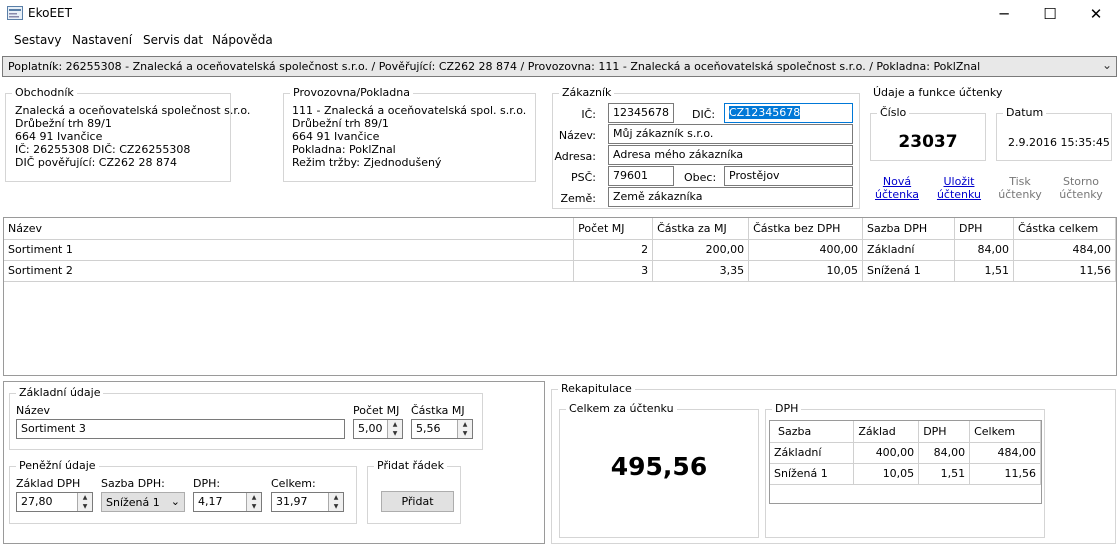 The image size is (1120, 547). Describe the element at coordinates (44, 92) in the screenshot. I see `merchant-title: Obchodník` at that location.